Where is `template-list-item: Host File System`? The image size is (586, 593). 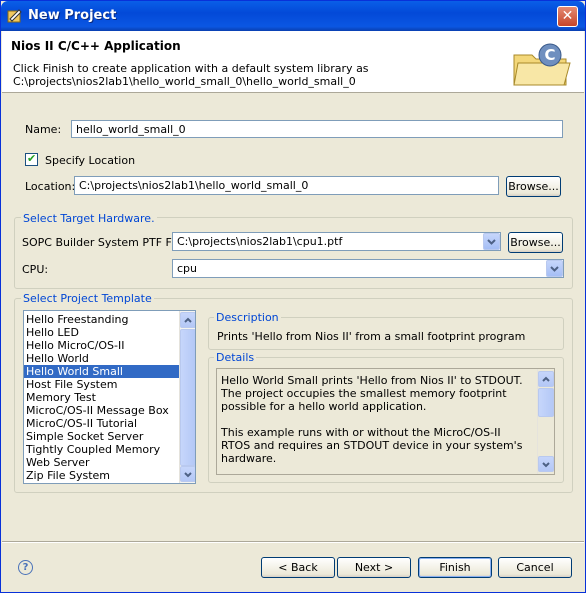
template-list-item: Host File System is located at coordinates (101, 384).